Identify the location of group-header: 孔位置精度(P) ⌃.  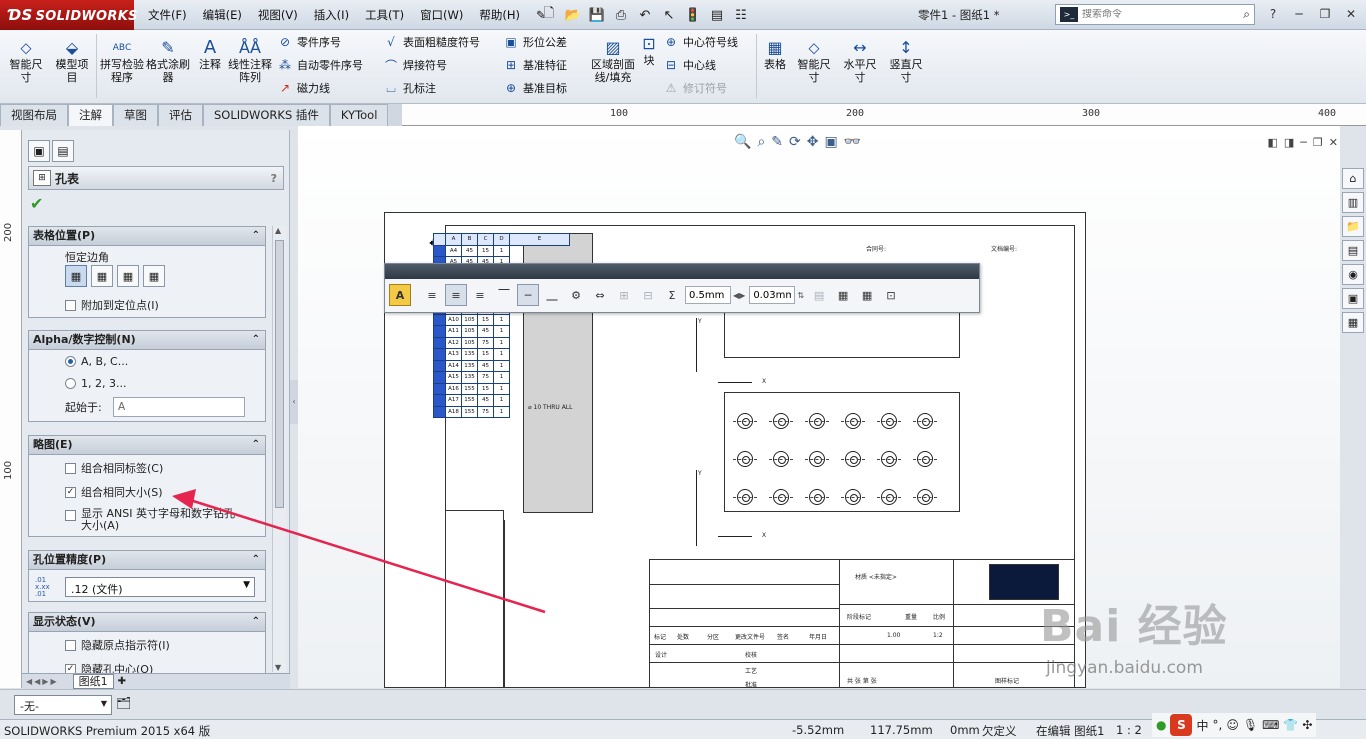
(147, 560).